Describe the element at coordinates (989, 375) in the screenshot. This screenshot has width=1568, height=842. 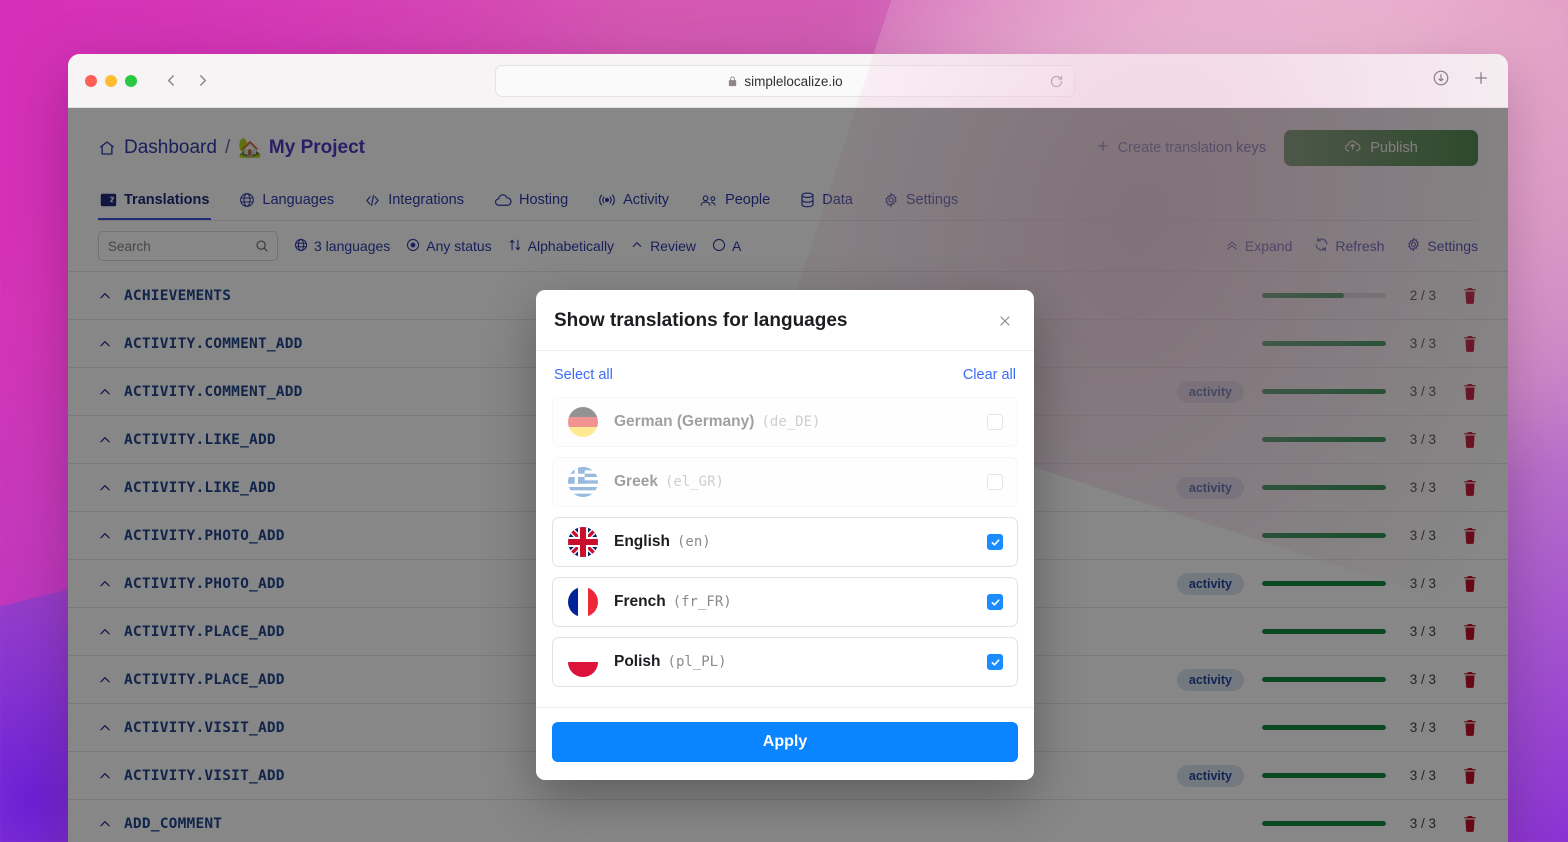
I see `clear-all-button: Clear all` at that location.